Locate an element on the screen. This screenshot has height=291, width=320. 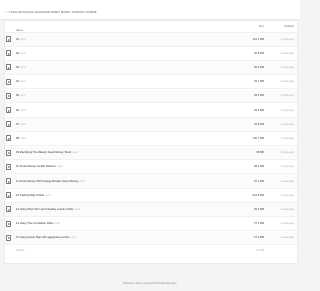
file-name-label: 07 is located at coordinates (17, 124).